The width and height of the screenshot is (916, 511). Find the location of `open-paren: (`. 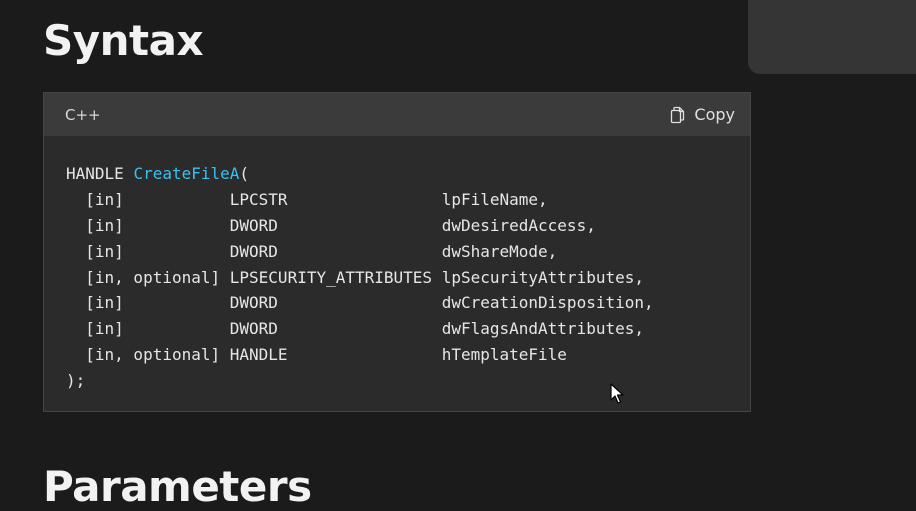

open-paren: ( is located at coordinates (244, 173).